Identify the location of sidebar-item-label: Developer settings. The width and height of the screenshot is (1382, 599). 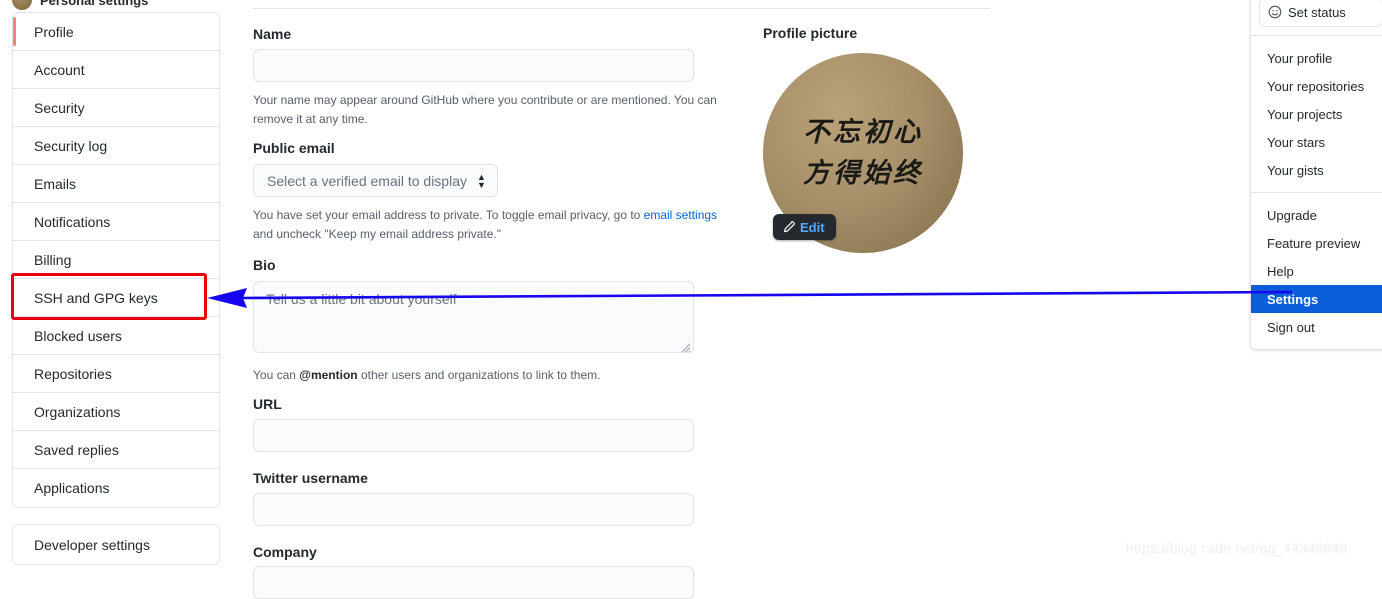
(92, 544).